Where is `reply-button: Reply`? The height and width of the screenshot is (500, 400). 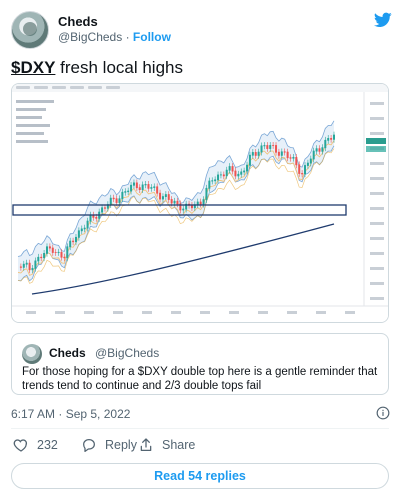 reply-button: Reply is located at coordinates (109, 445).